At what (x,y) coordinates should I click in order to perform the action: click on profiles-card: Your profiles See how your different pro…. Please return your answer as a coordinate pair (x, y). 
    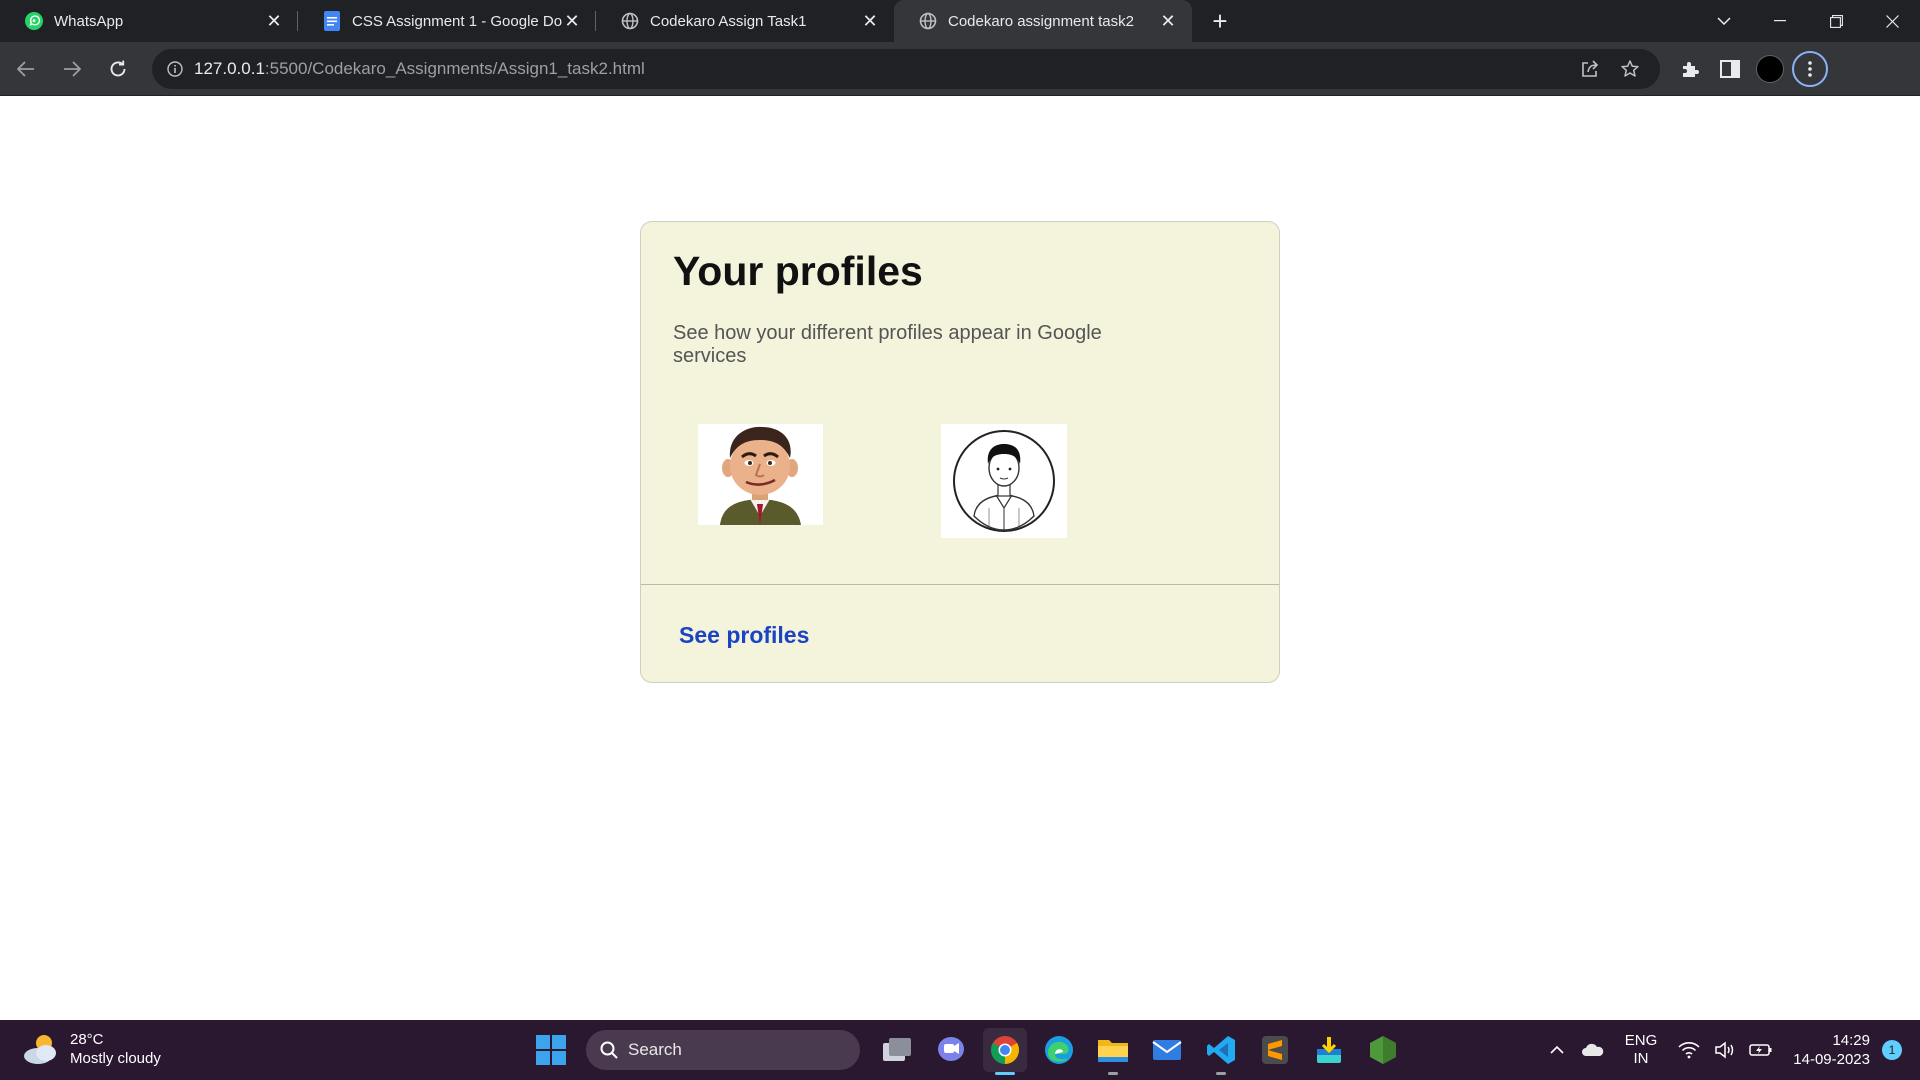
    Looking at the image, I should click on (960, 452).